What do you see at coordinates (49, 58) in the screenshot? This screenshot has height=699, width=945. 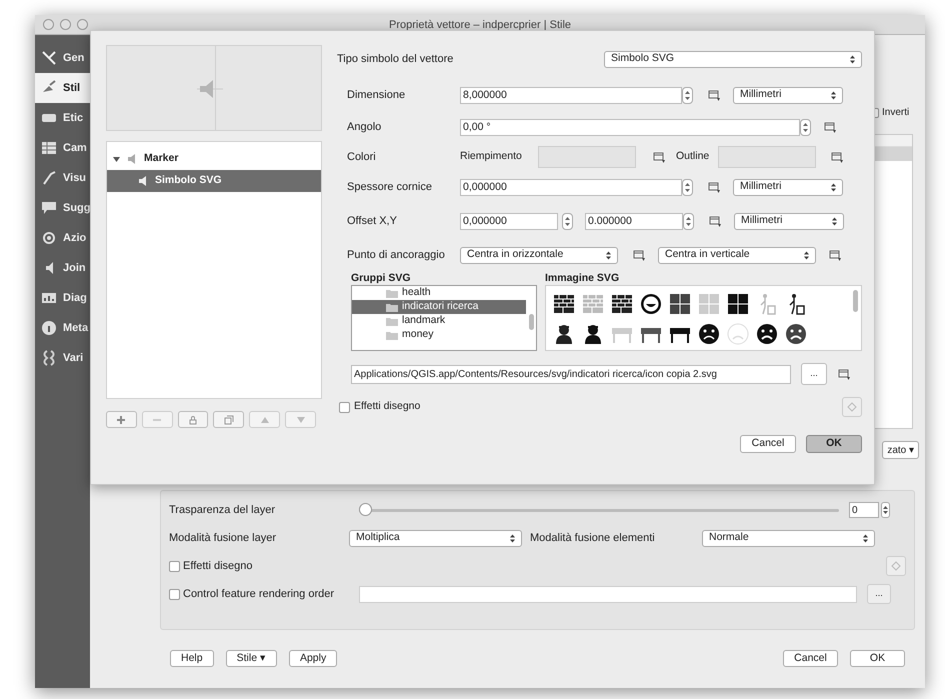 I see `tools-icon` at bounding box center [49, 58].